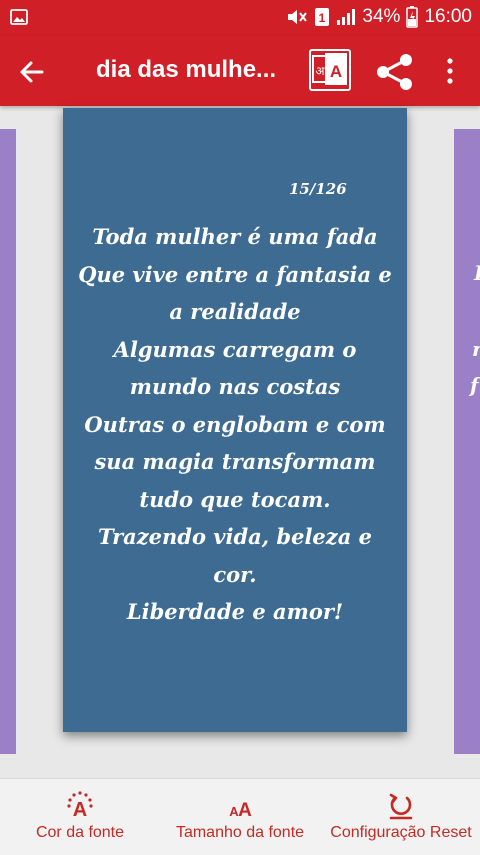 The height and width of the screenshot is (855, 480). Describe the element at coordinates (320, 71) in the screenshot. I see `svg-text: अ` at that location.